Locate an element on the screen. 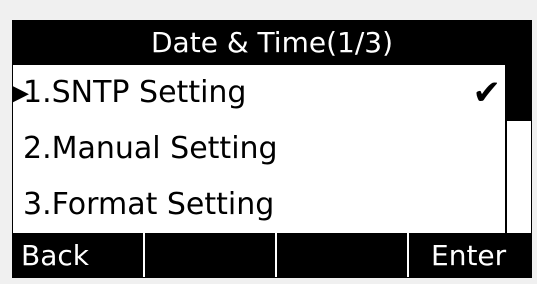  menu-item-label: 1.SNTP Setting is located at coordinates (135, 92).